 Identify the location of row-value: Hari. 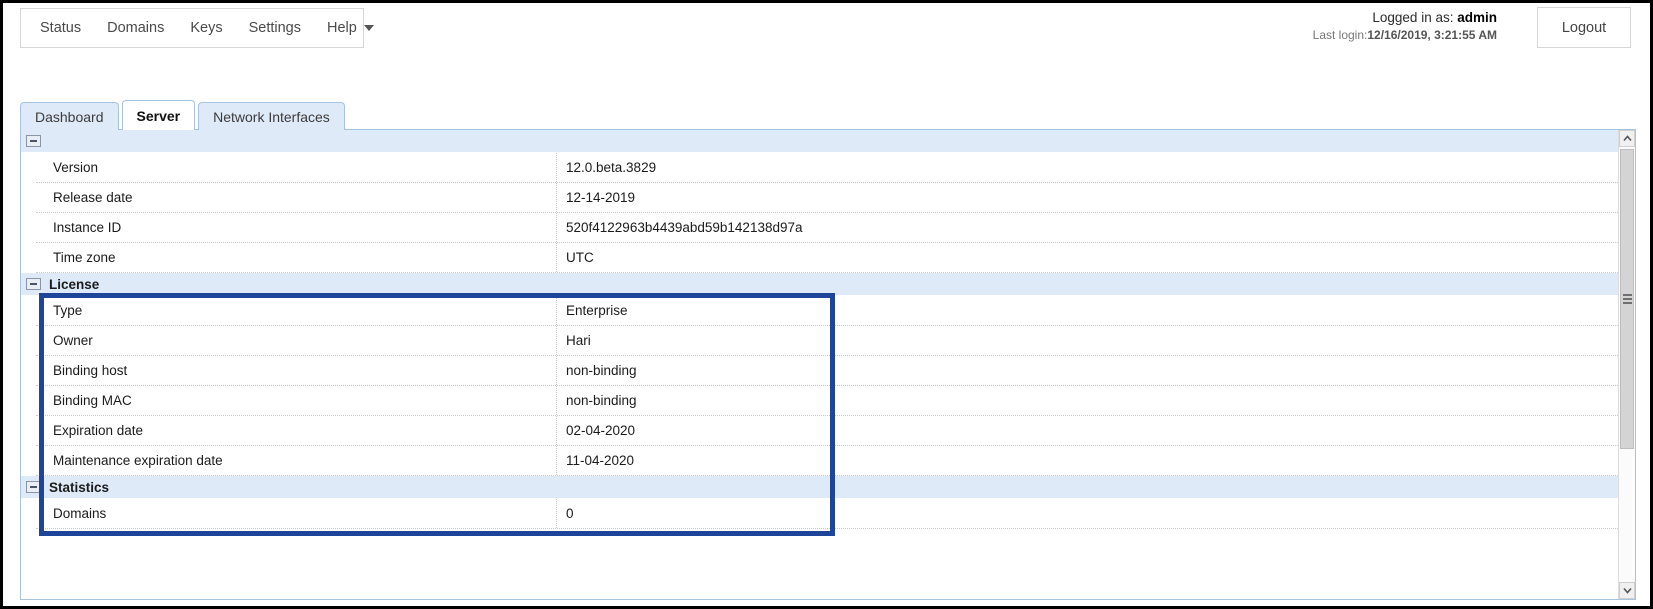
(578, 340).